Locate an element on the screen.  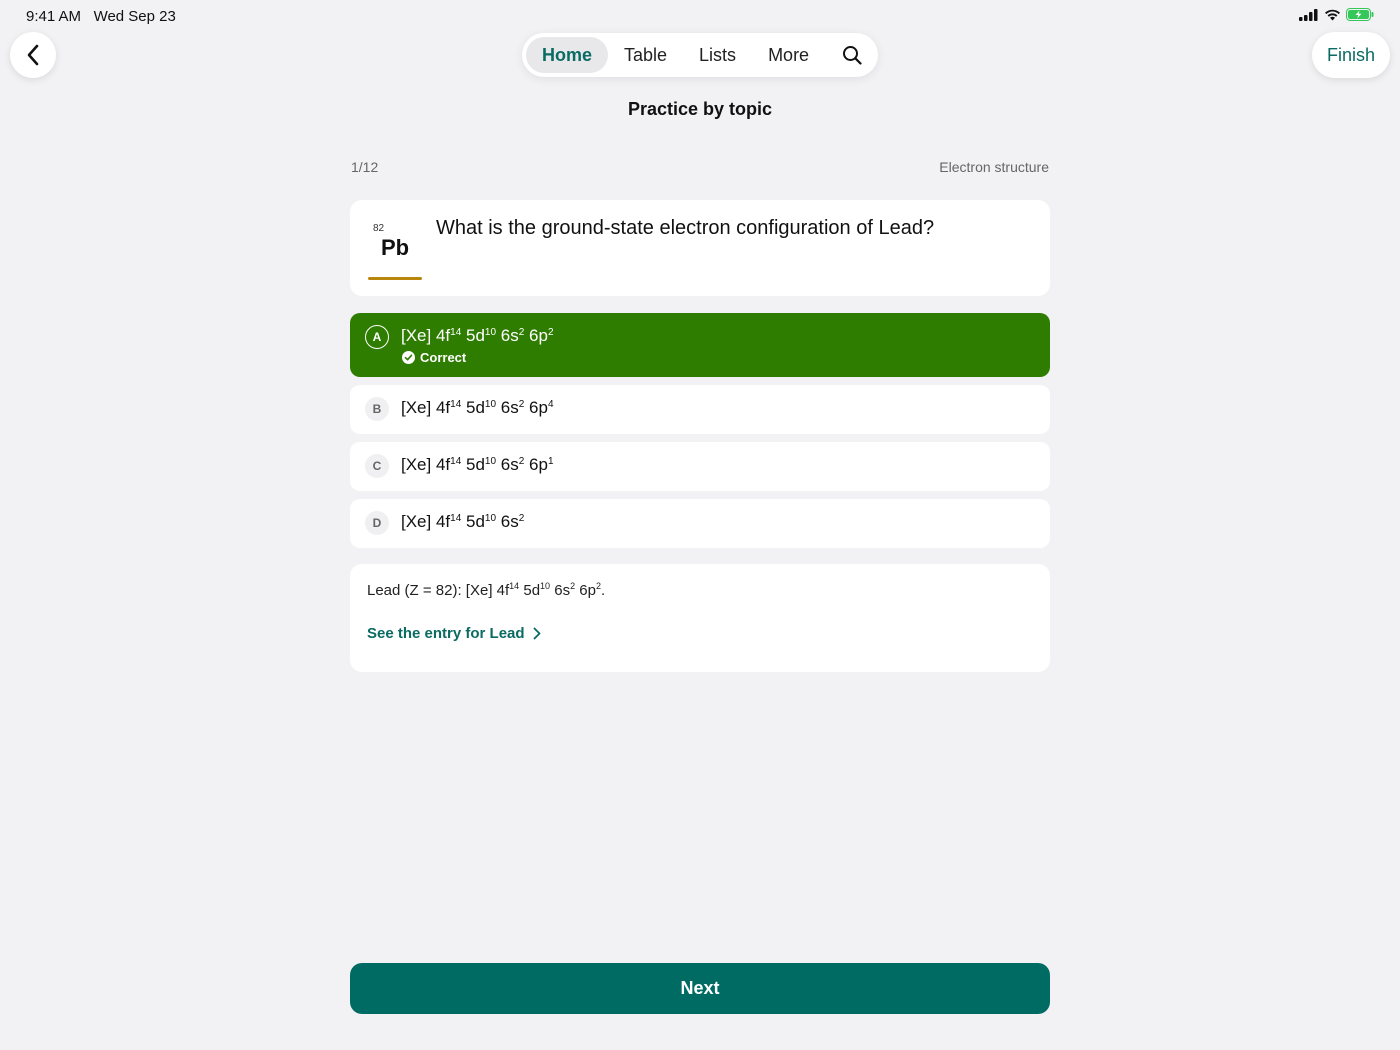
question-progress: 1/12 is located at coordinates (365, 167).